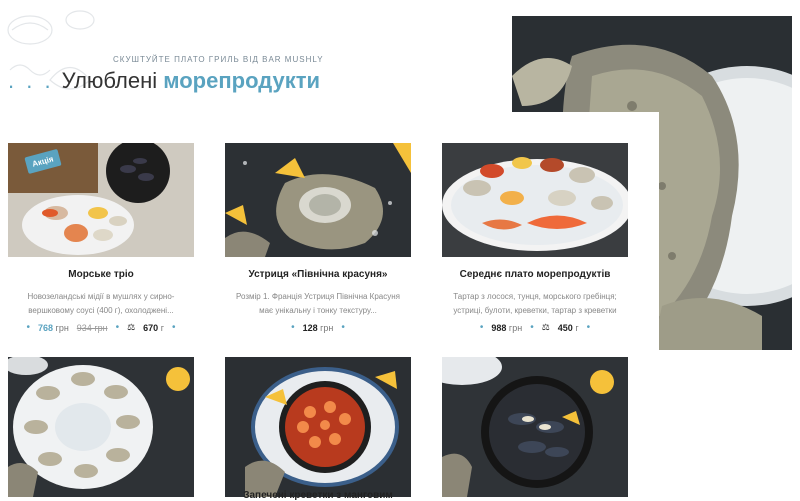  I want to click on product-price: 128 грн, so click(318, 328).